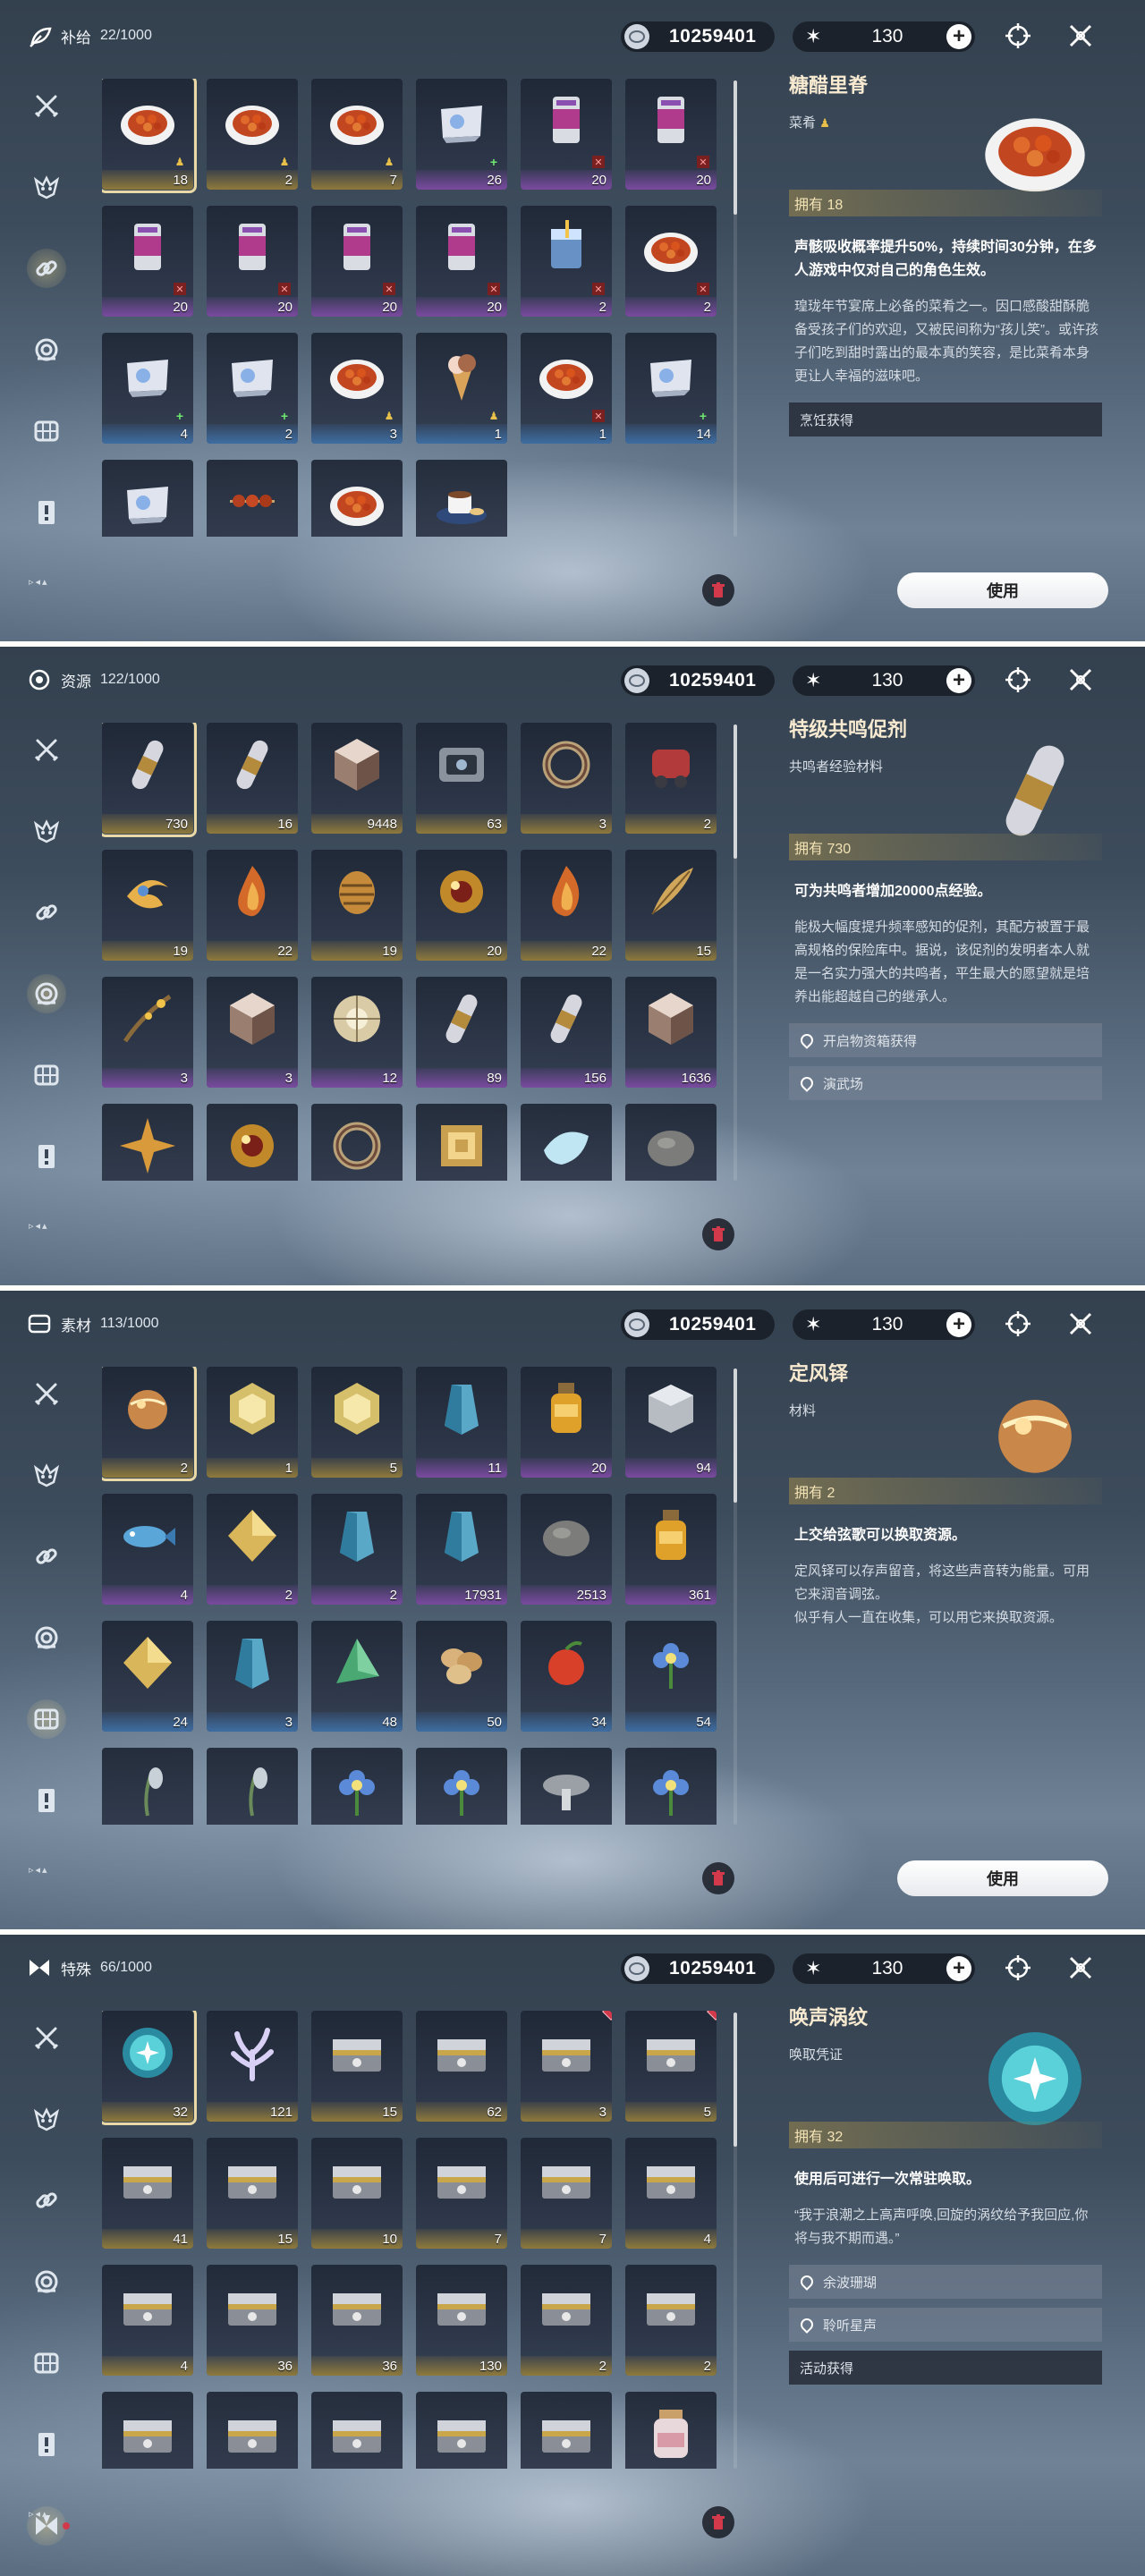  I want to click on item-slot: + 14, so click(671, 388).